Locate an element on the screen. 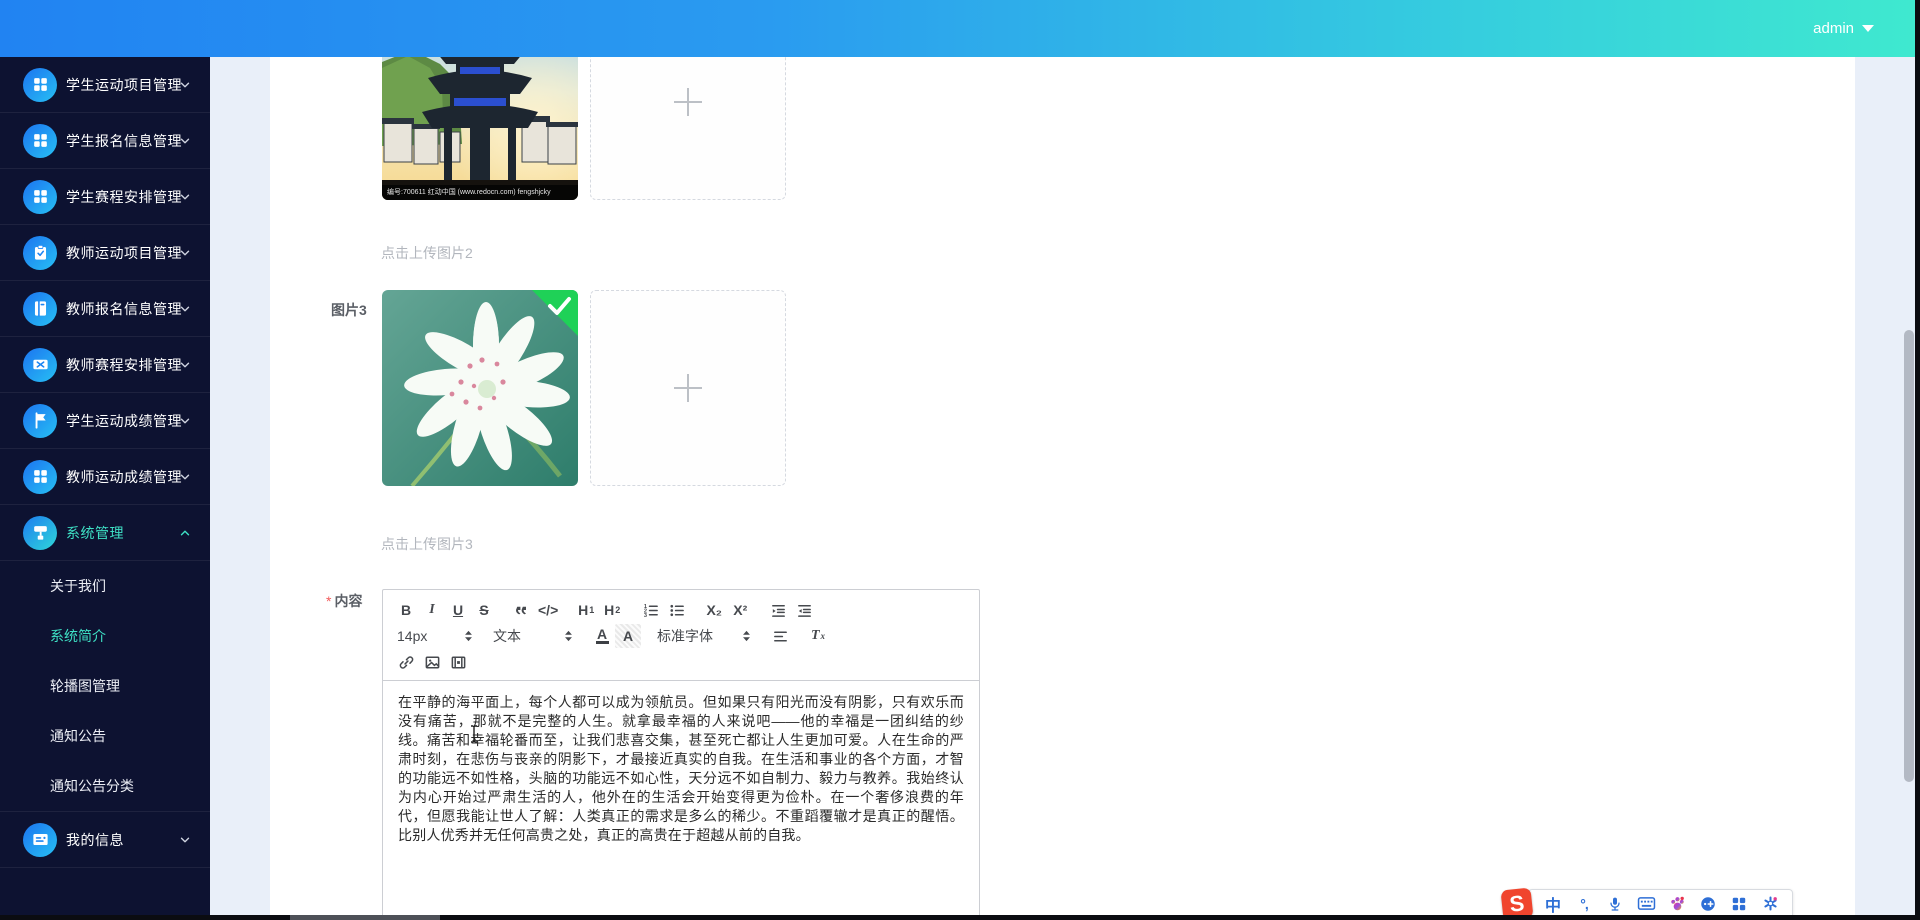  skin-paw-icon is located at coordinates (1677, 904).